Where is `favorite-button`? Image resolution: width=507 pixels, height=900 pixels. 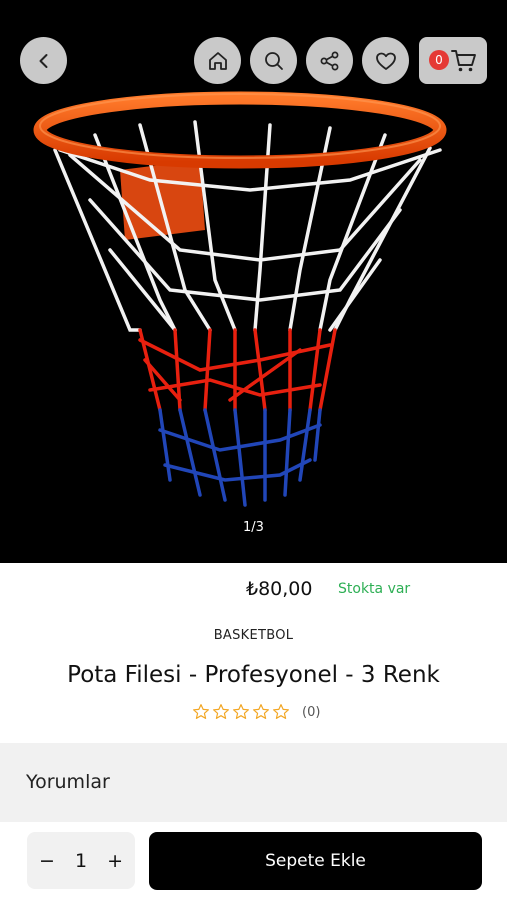
favorite-button is located at coordinates (385, 60).